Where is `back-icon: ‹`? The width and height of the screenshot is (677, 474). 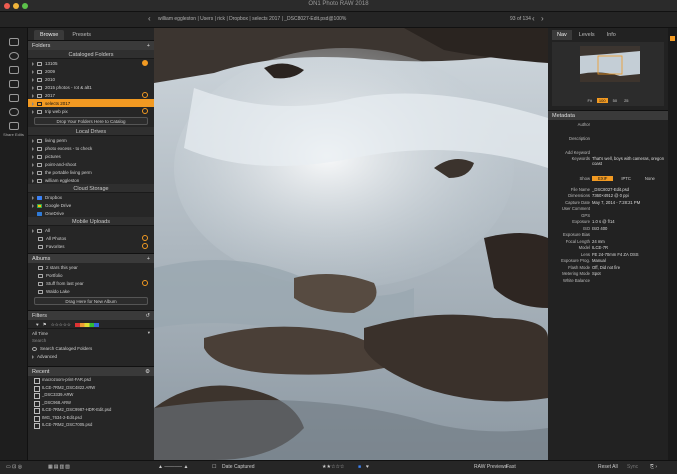
back-icon: ‹ is located at coordinates (149, 18).